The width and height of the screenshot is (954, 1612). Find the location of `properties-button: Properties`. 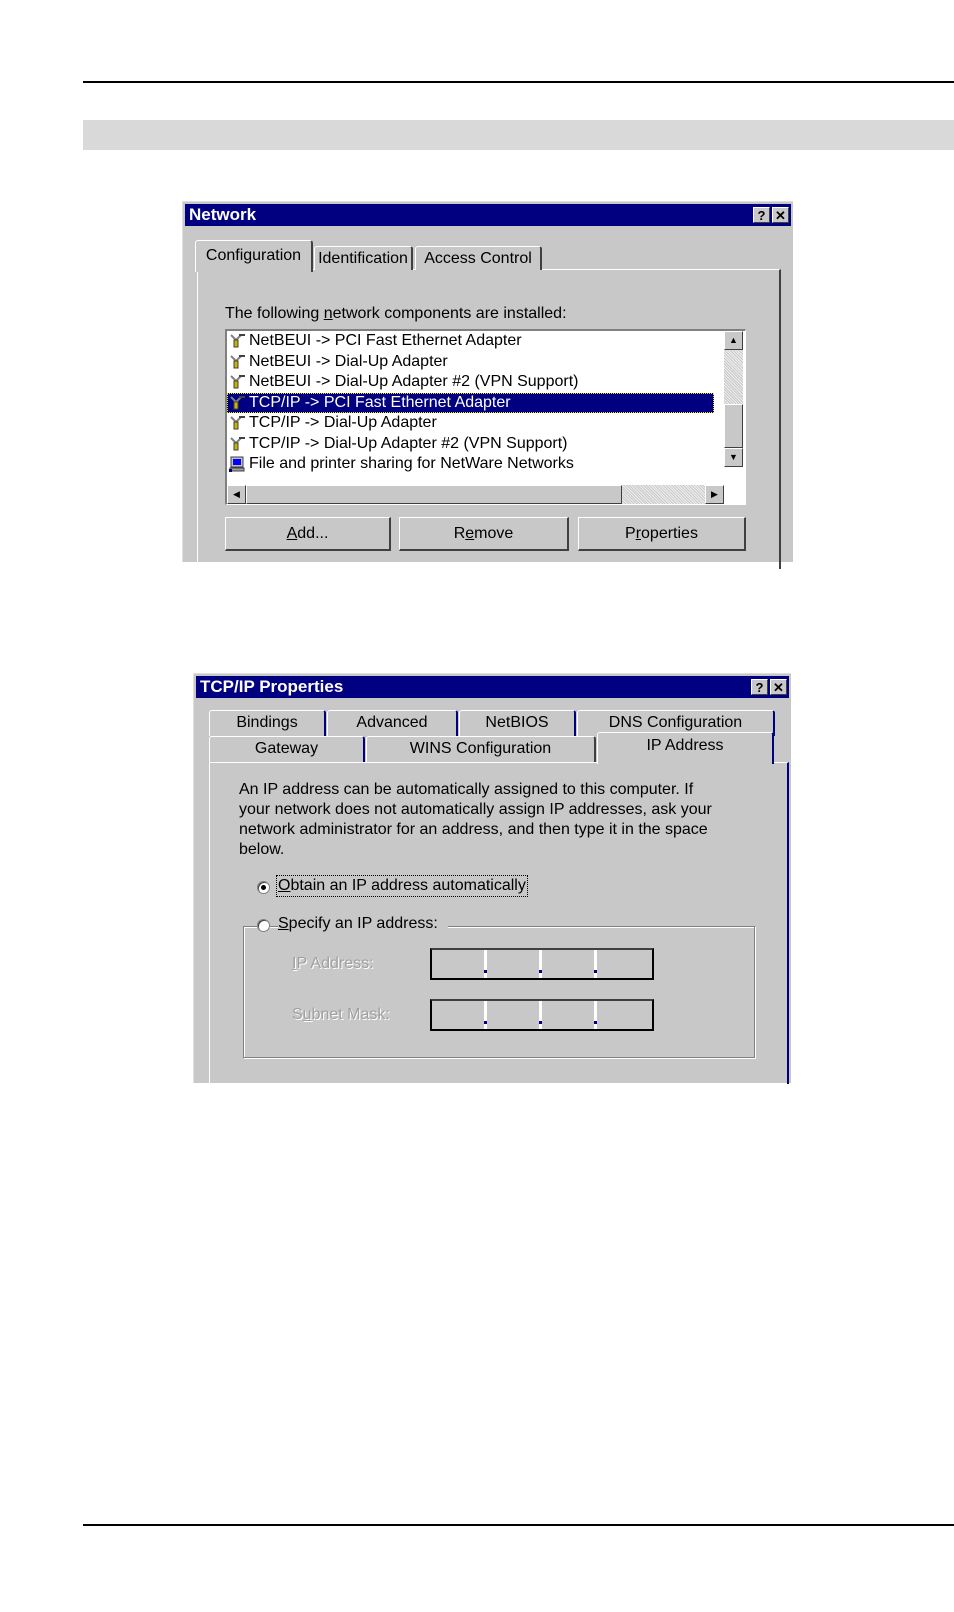

properties-button: Properties is located at coordinates (662, 534).